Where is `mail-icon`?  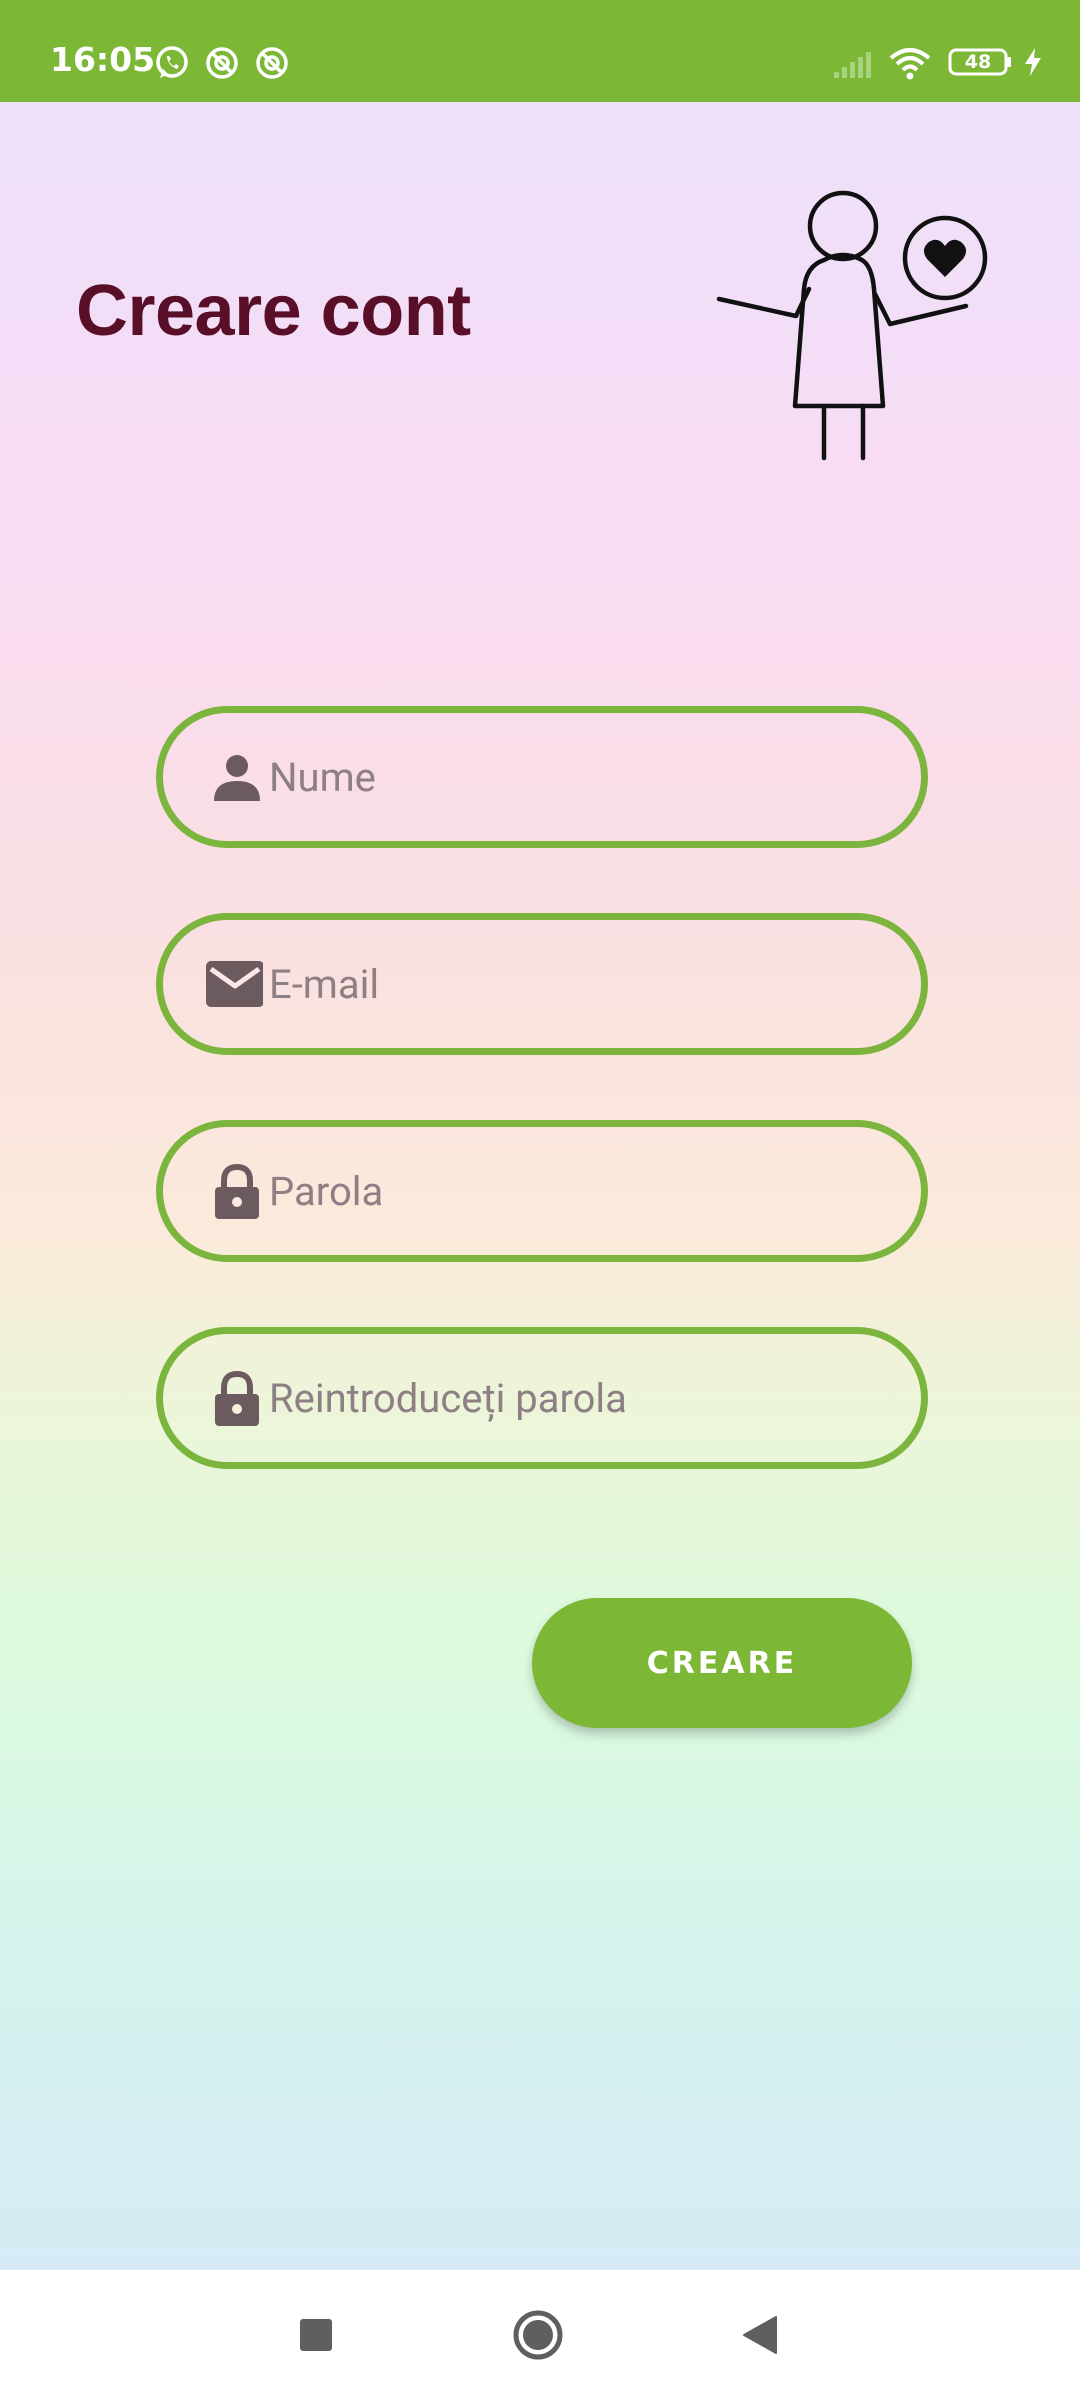
mail-icon is located at coordinates (234, 984).